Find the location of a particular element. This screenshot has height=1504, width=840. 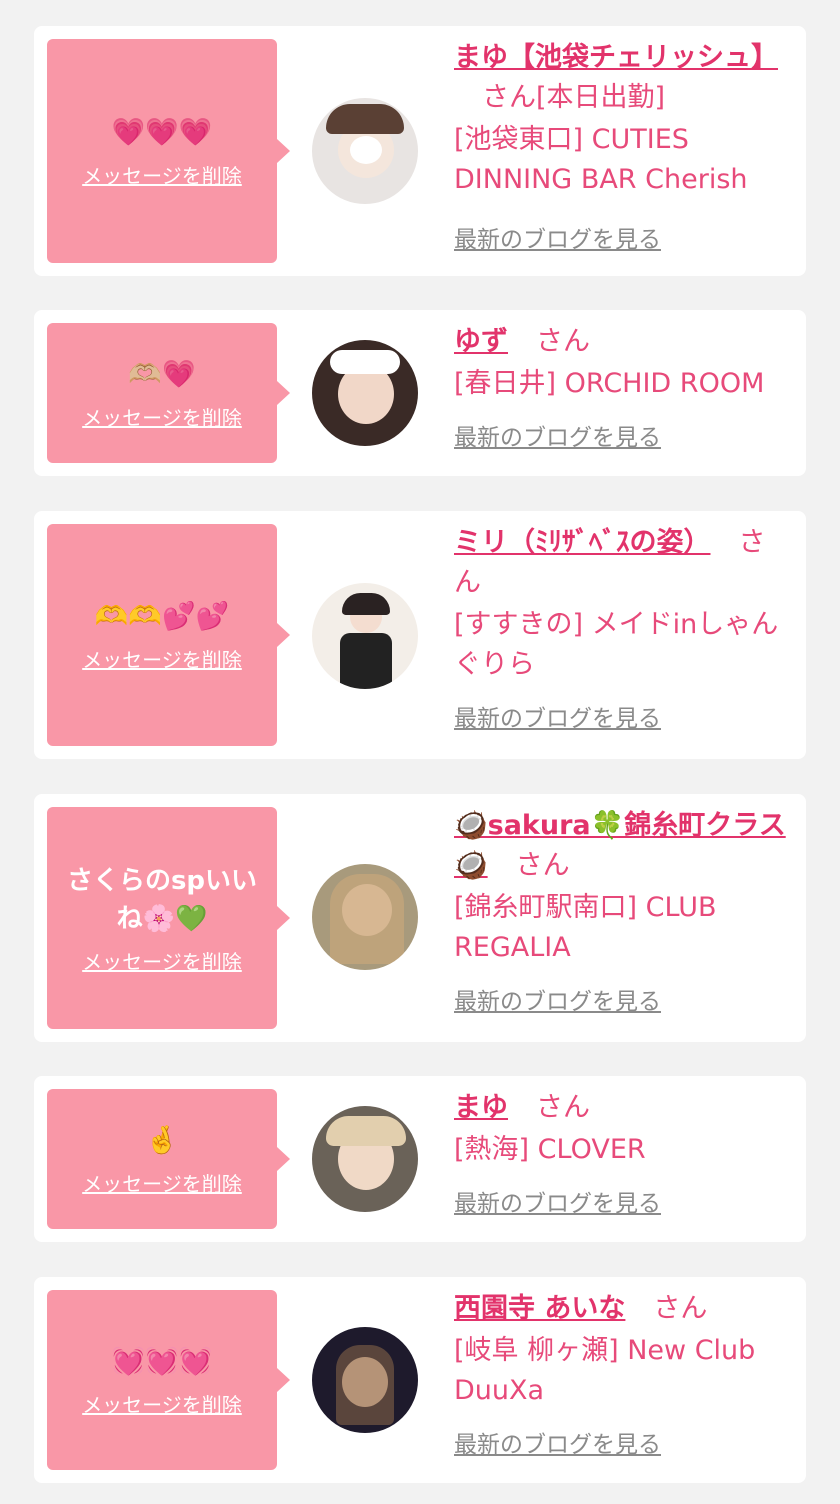

message-text: さくらのspいいね🌸💚 is located at coordinates (162, 899).